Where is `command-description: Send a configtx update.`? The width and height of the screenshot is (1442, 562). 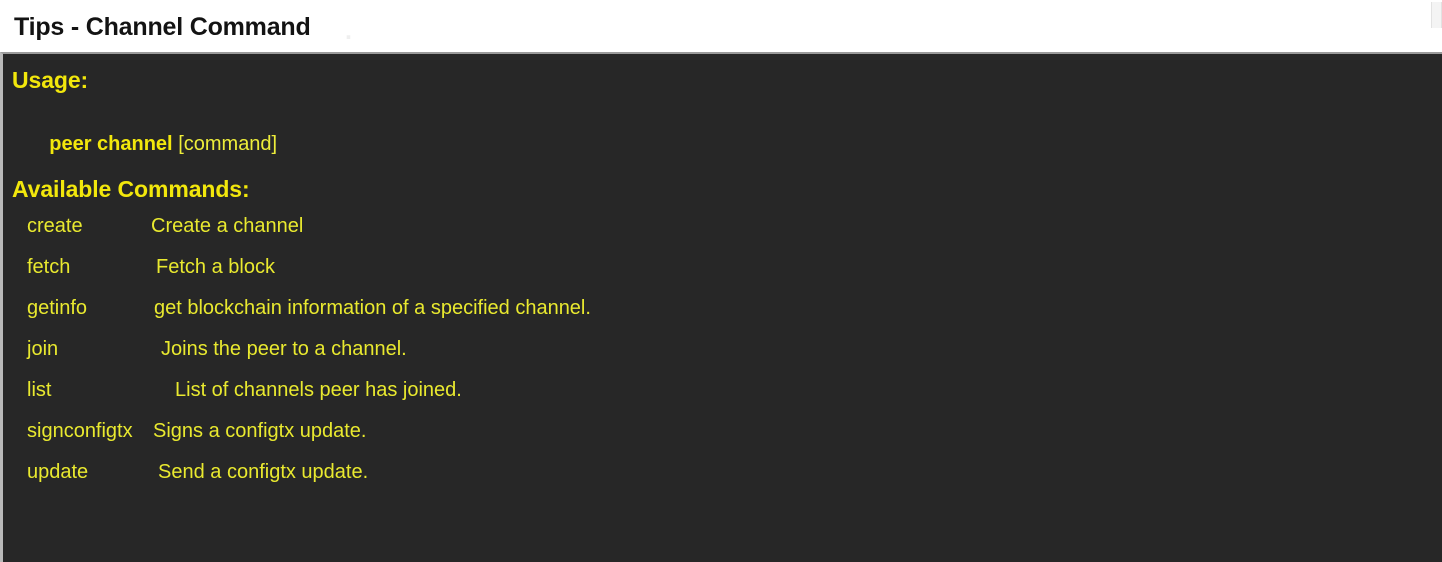 command-description: Send a configtx update. is located at coordinates (263, 472).